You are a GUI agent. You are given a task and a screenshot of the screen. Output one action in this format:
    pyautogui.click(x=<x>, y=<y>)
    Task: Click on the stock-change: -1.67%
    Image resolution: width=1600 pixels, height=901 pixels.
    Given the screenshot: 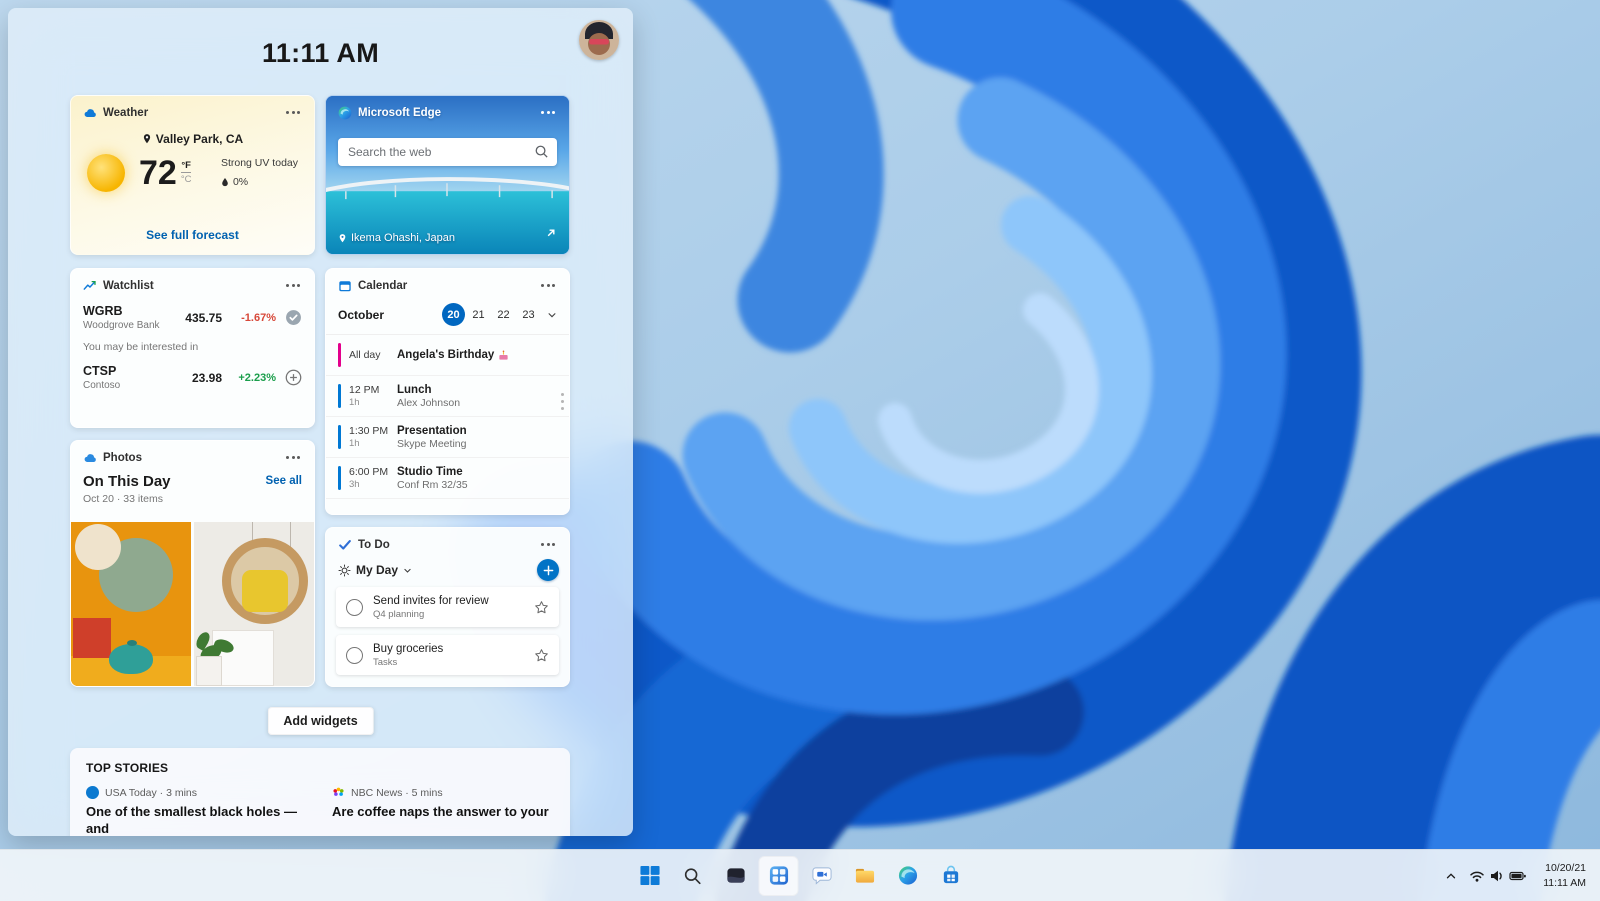 What is the action you would take?
    pyautogui.click(x=258, y=317)
    